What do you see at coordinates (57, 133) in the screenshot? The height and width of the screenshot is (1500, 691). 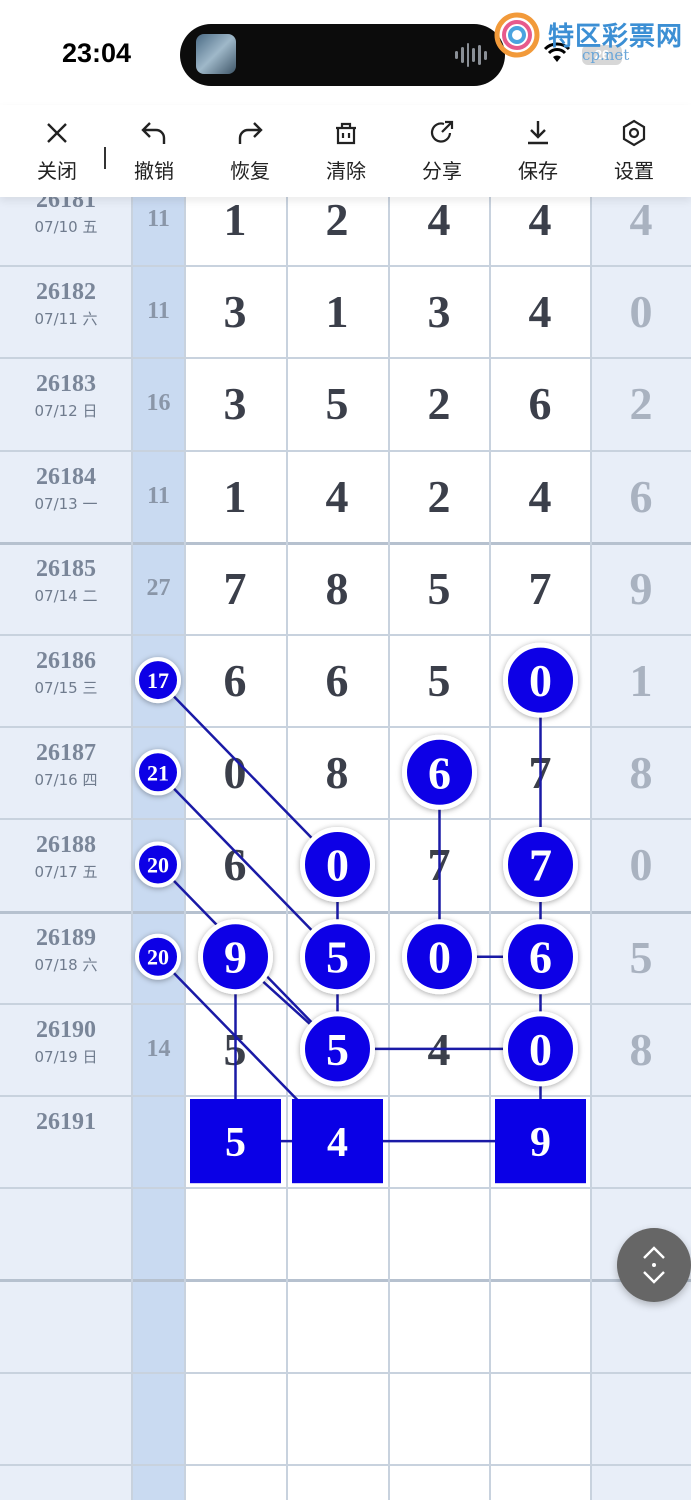 I see `close-icon` at bounding box center [57, 133].